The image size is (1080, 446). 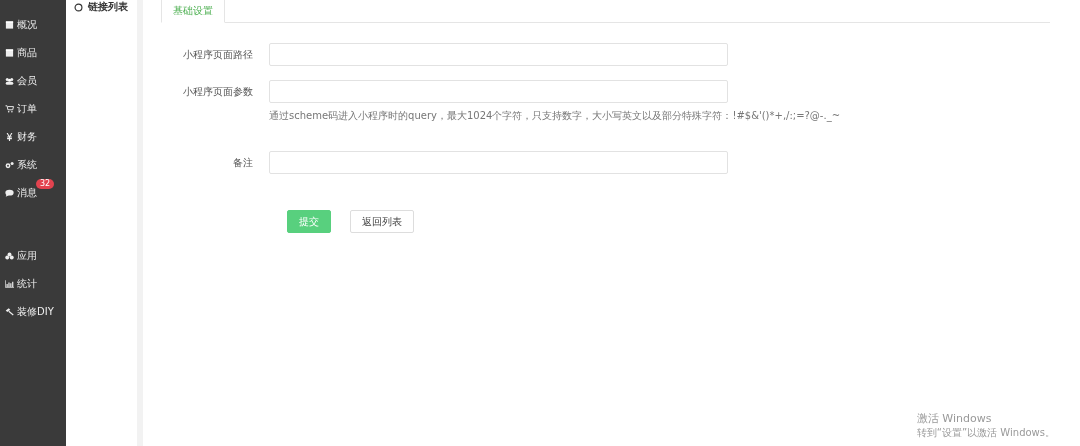 I want to click on sidebar-item: 概况, so click(x=33, y=25).